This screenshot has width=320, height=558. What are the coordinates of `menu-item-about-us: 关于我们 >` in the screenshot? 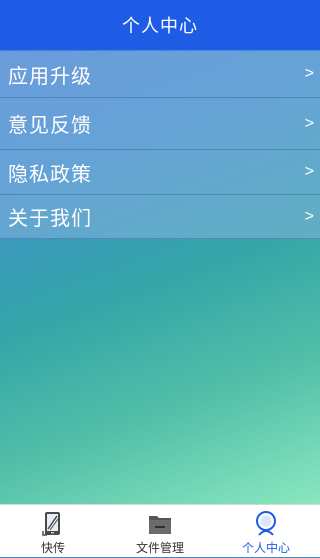 It's located at (160, 217).